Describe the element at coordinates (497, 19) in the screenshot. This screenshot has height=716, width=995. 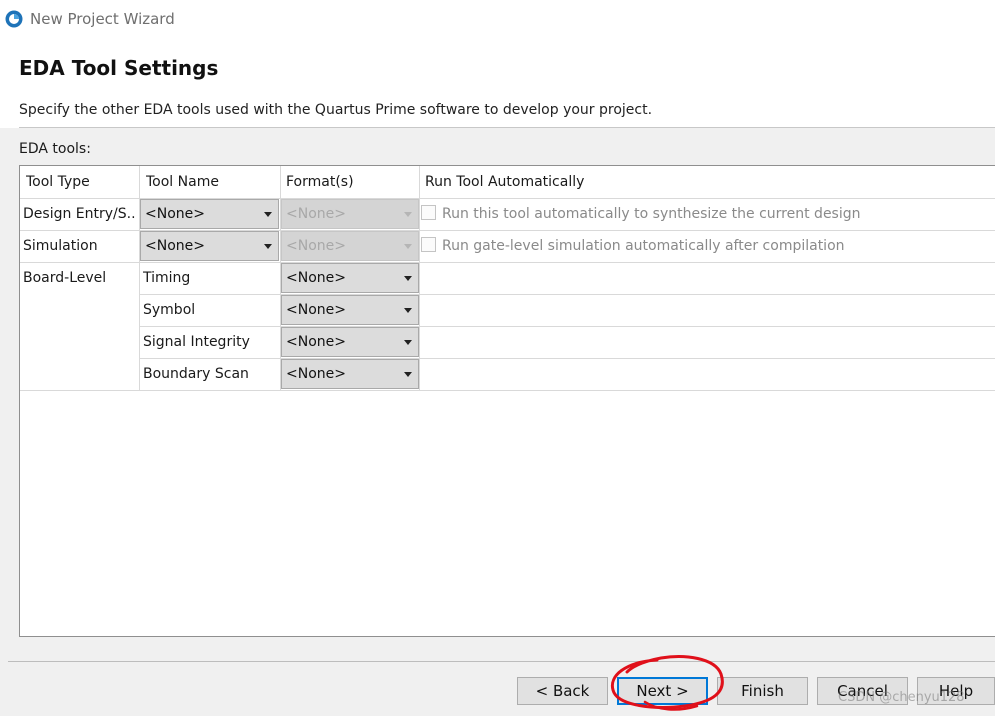
I see `title-bar: New Project Wizard` at that location.